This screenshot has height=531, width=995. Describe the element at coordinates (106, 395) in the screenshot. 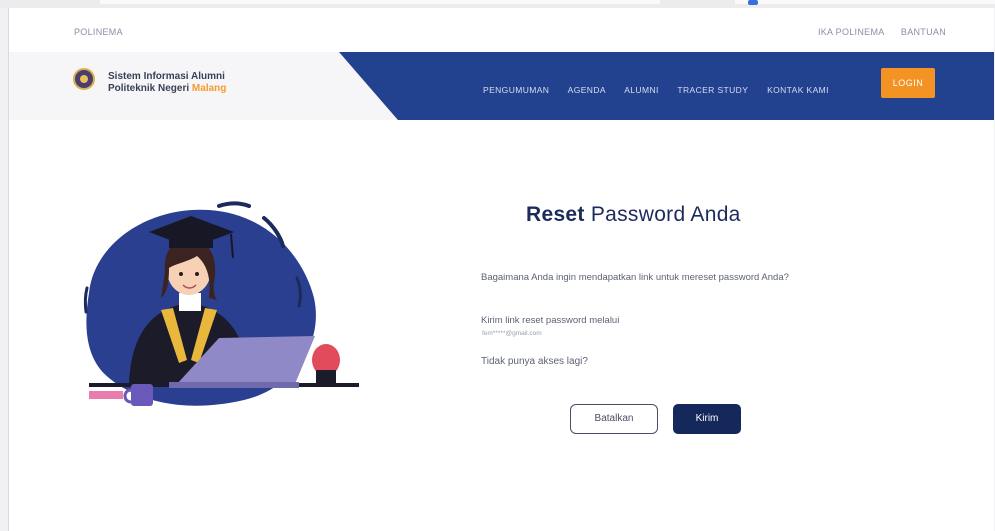

I see `book` at that location.